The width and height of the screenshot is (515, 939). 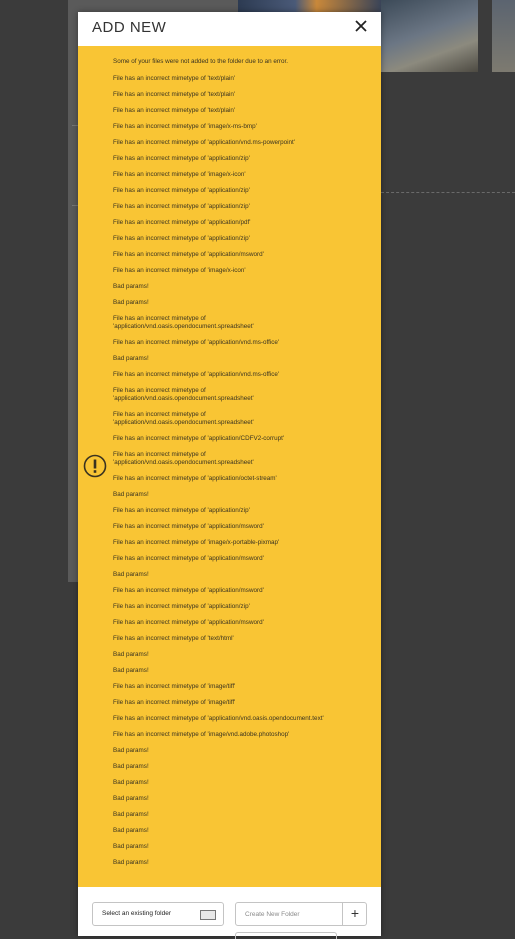 What do you see at coordinates (288, 914) in the screenshot?
I see `new-folder-input` at bounding box center [288, 914].